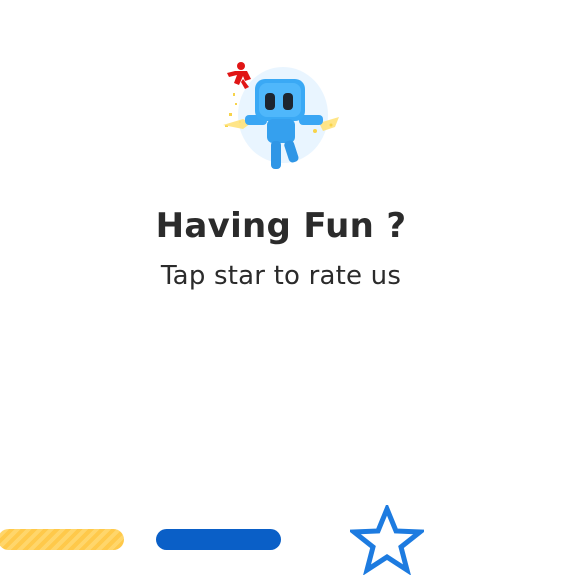 This screenshot has height=575, width=562. I want to click on yellow-progress-bar, so click(62, 539).